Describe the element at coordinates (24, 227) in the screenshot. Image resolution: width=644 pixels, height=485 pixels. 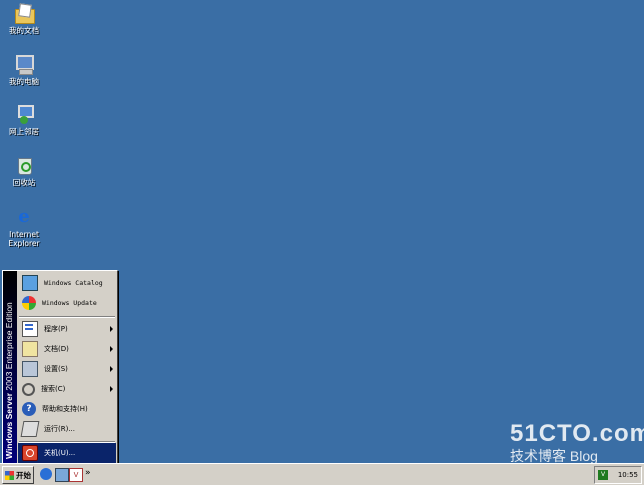
I see `desktop-icon-internet-explorer: e Internet Explorer` at that location.